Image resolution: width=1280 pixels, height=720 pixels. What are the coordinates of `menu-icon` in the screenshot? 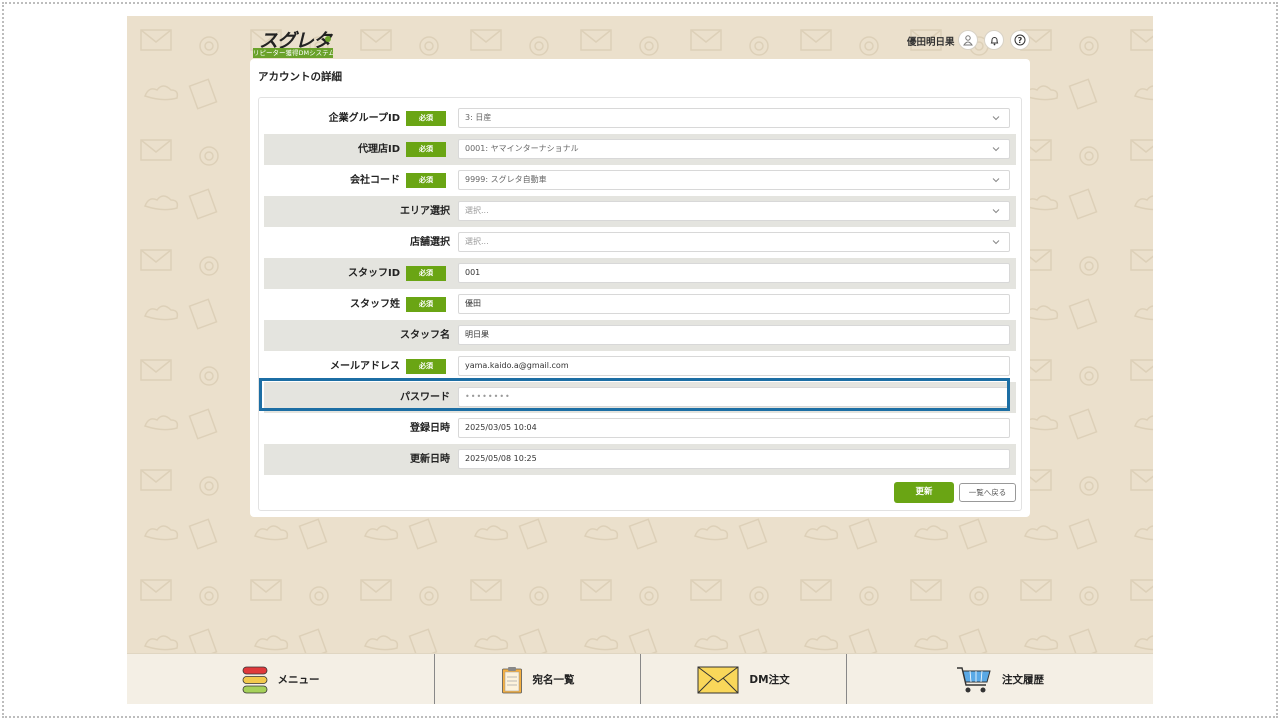 It's located at (254, 679).